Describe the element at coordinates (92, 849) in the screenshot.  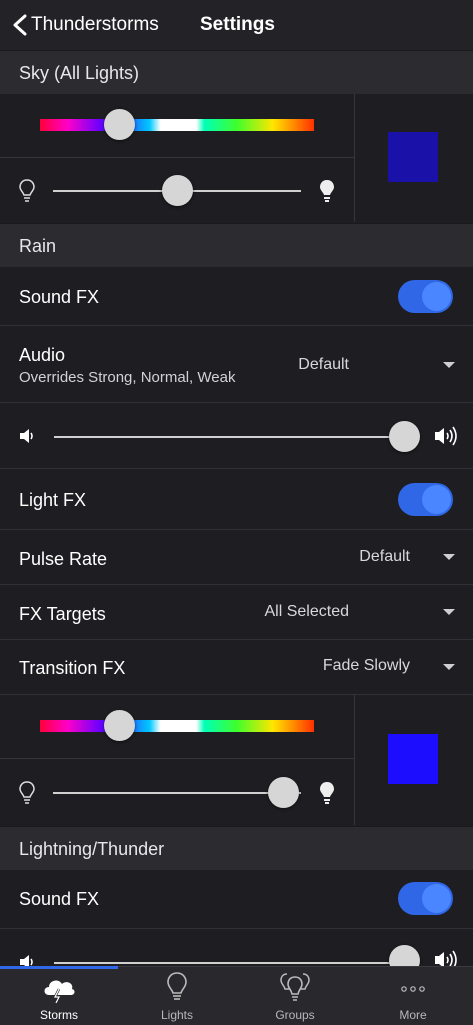
I see `section-title: Lightning/Thunder` at that location.